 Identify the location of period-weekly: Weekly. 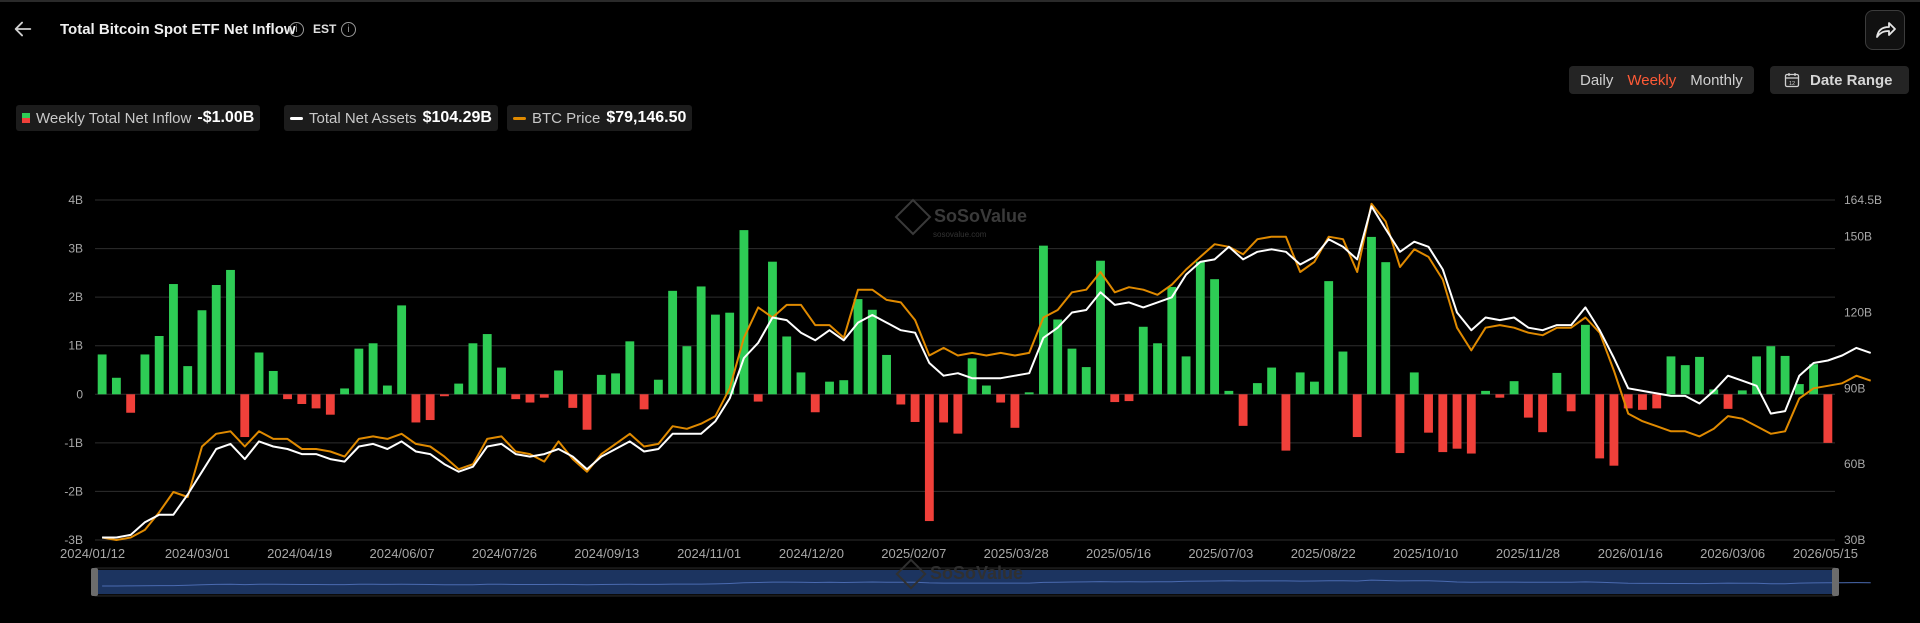
(1651, 80).